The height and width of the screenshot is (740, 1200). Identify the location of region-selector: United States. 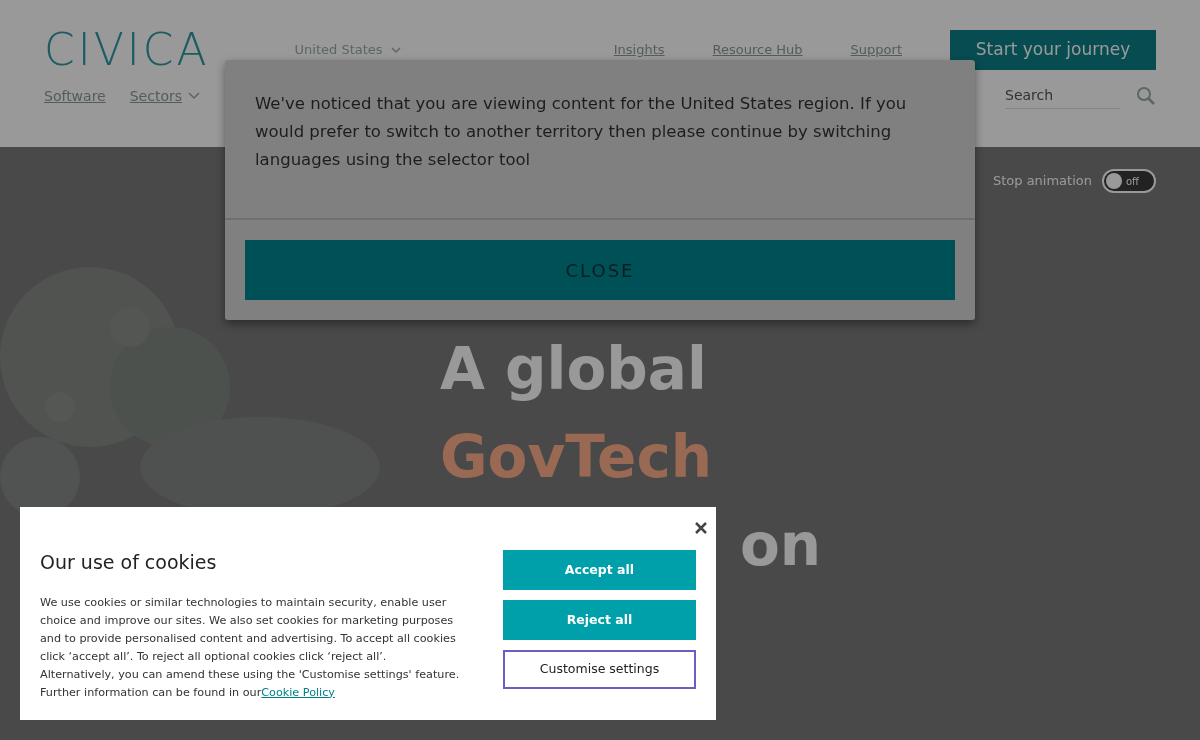
(338, 50).